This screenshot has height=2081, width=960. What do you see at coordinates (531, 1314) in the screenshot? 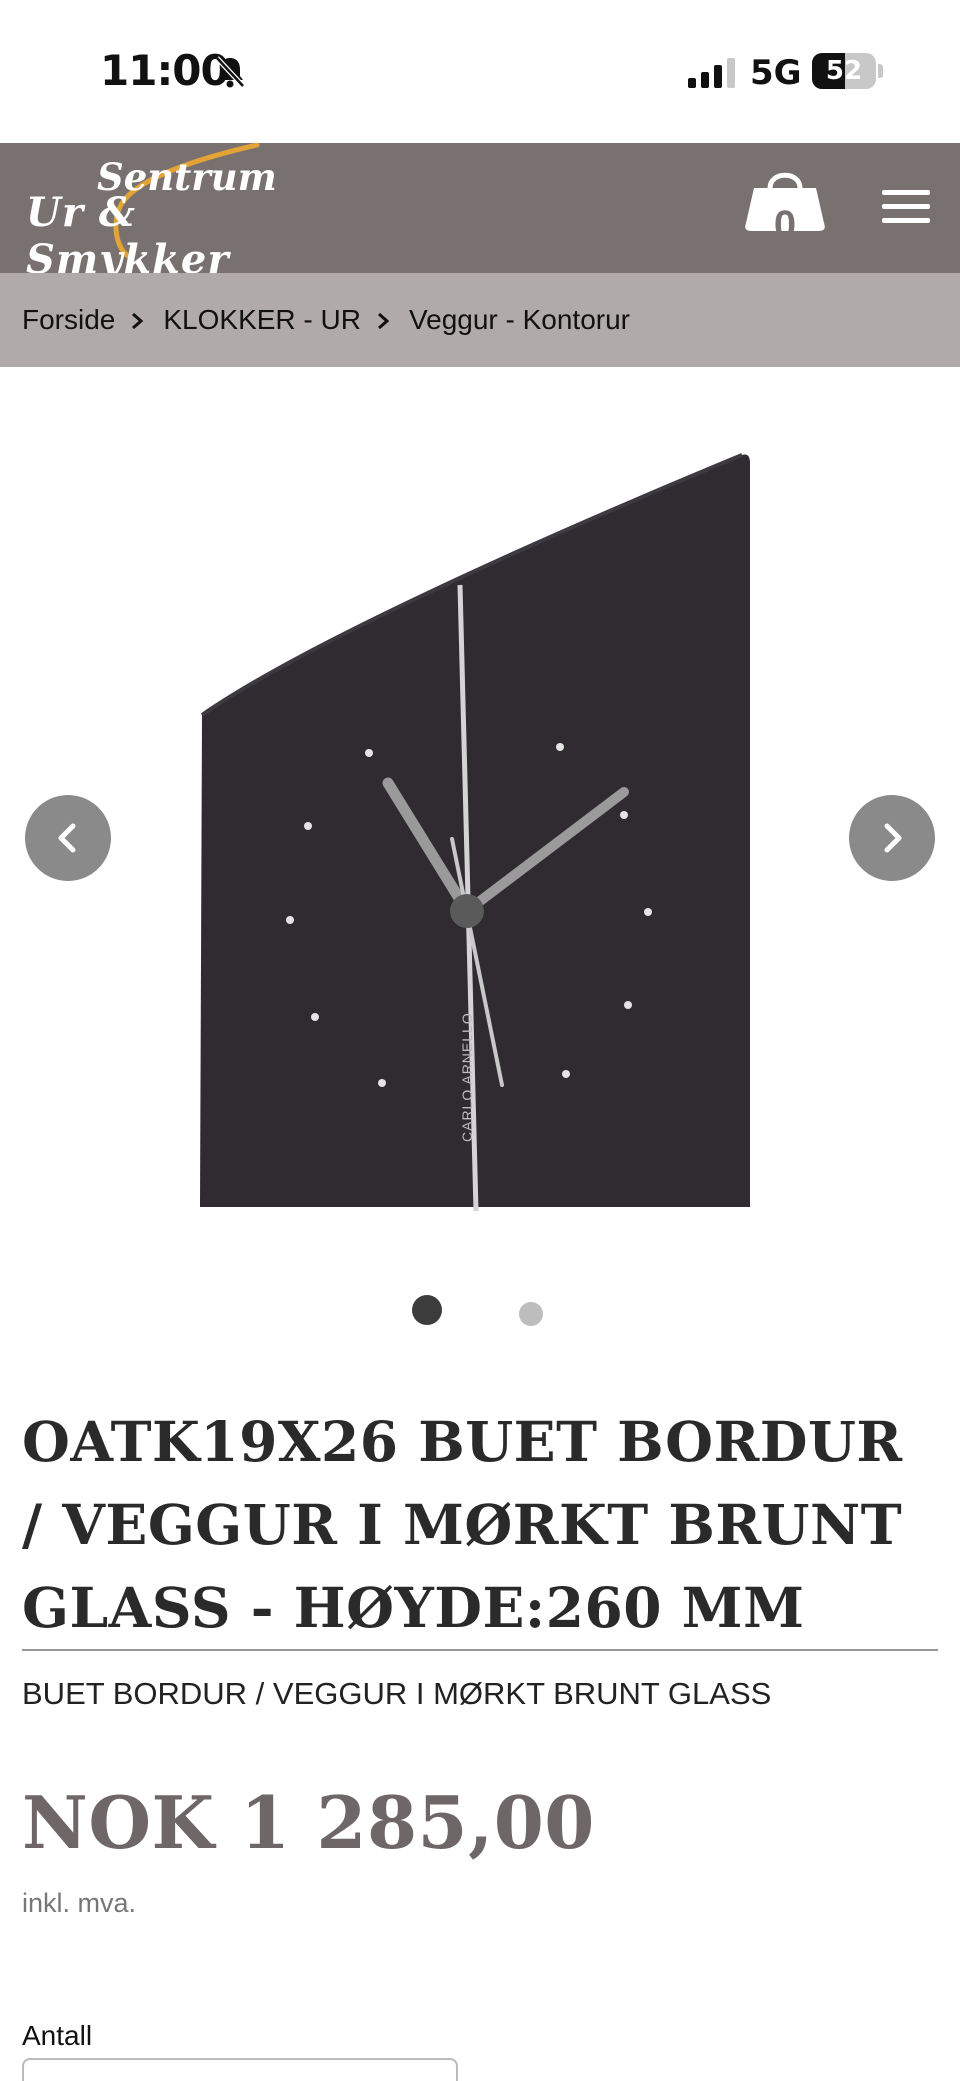
I see `gallery-dot` at bounding box center [531, 1314].